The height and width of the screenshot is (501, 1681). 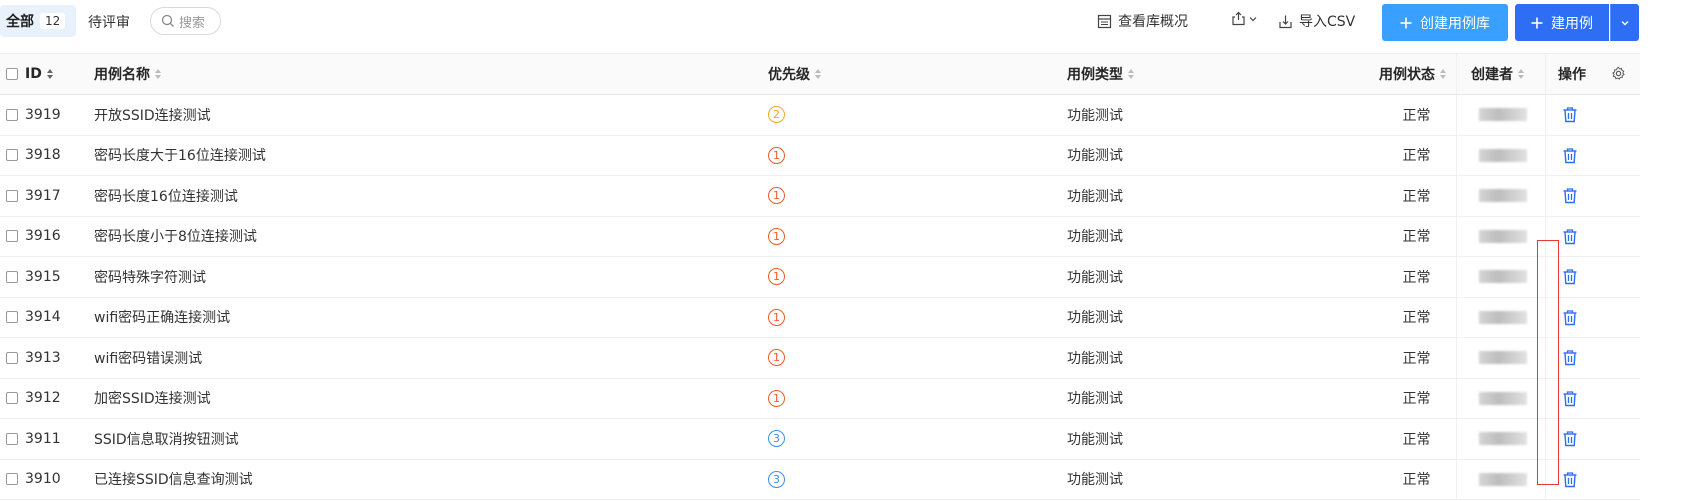 What do you see at coordinates (43, 479) in the screenshot?
I see `case-id: 3910` at bounding box center [43, 479].